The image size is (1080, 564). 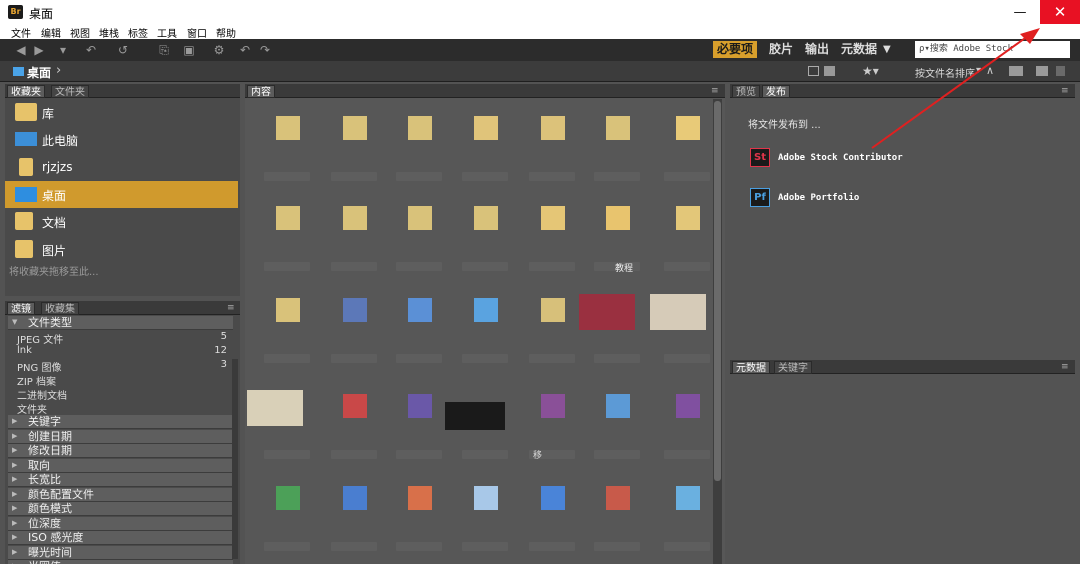 What do you see at coordinates (859, 49) in the screenshot?
I see `workspace-metadata: 元数据` at bounding box center [859, 49].